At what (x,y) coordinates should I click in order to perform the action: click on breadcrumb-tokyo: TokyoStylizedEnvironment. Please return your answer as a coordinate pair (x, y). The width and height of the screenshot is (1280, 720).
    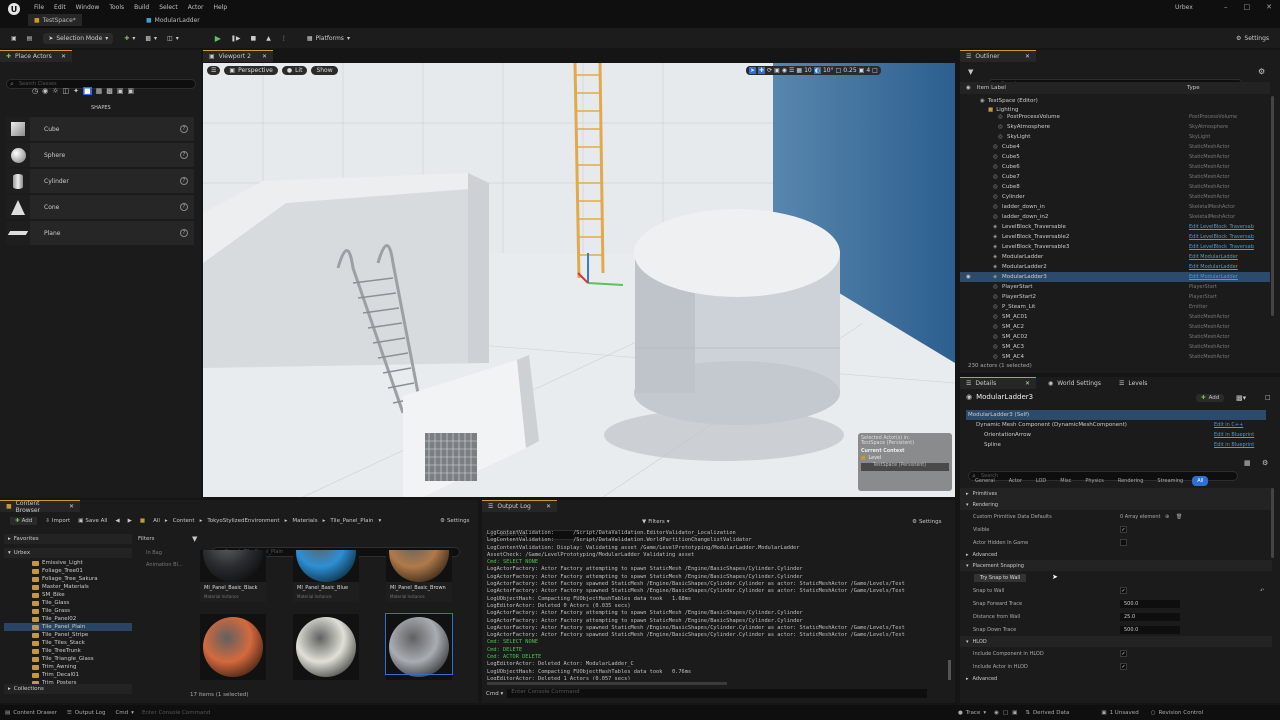
    Looking at the image, I should click on (243, 521).